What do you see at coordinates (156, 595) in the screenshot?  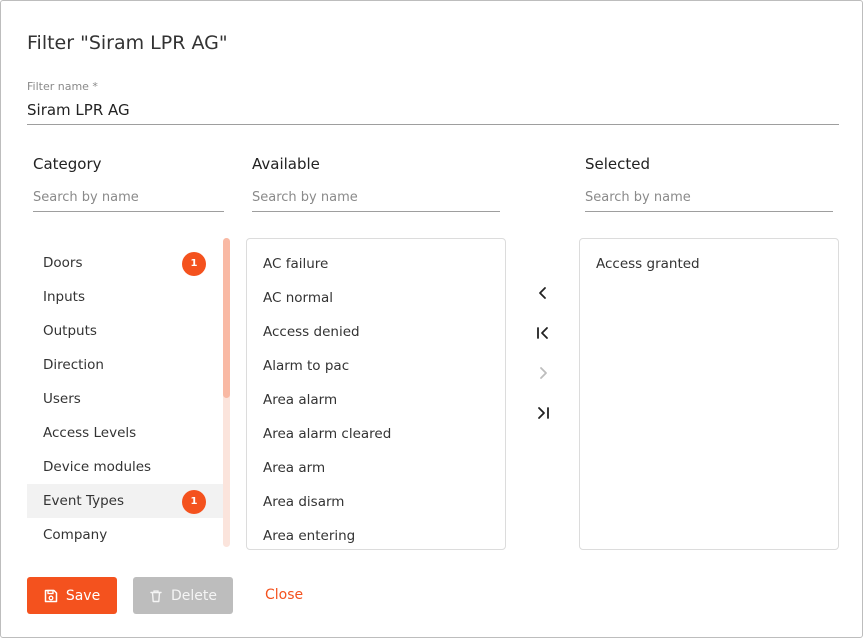 I see `trash-icon` at bounding box center [156, 595].